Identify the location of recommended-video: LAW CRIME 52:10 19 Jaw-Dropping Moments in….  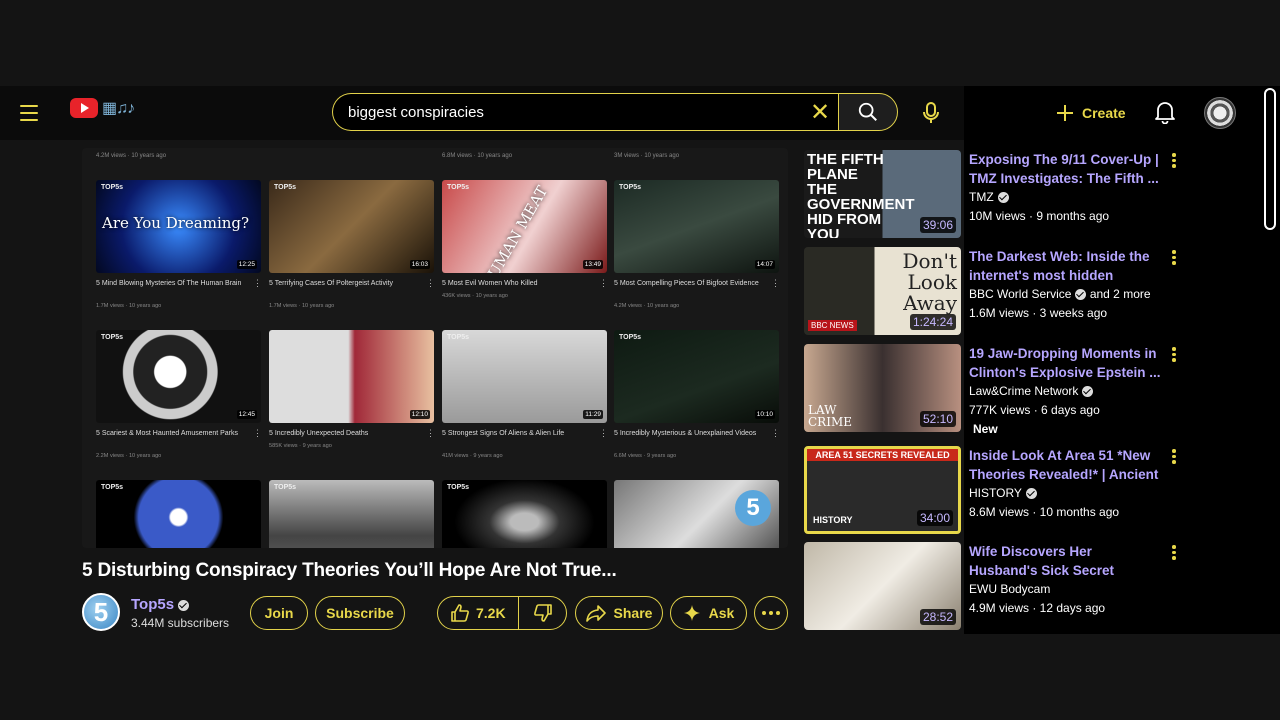
(990, 390).